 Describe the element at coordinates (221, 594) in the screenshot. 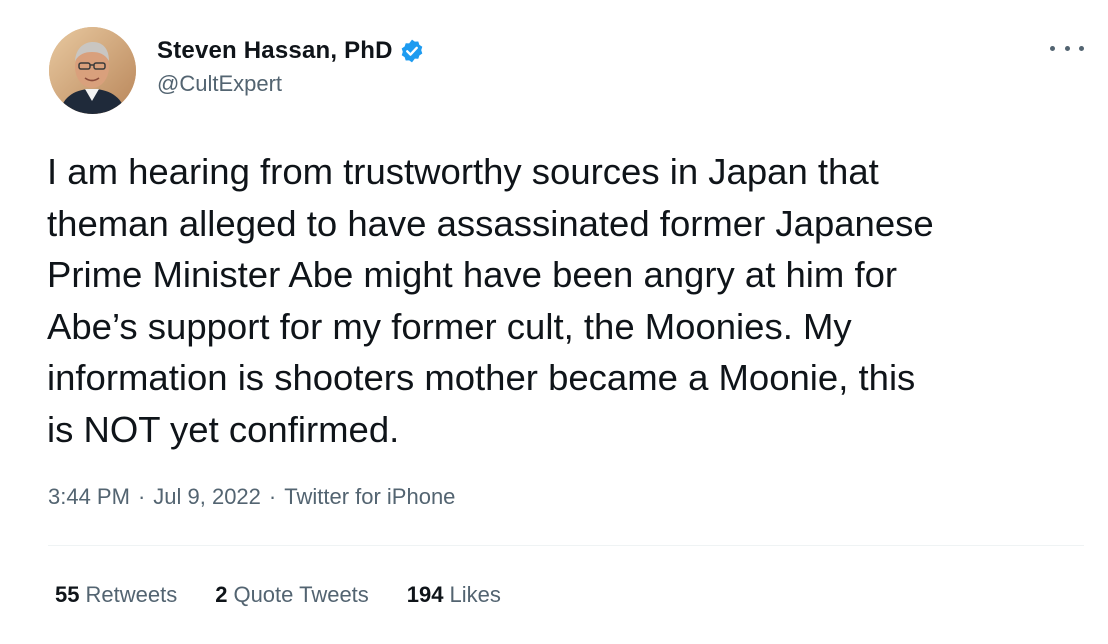

I see `quote-tweets-count: 2` at that location.